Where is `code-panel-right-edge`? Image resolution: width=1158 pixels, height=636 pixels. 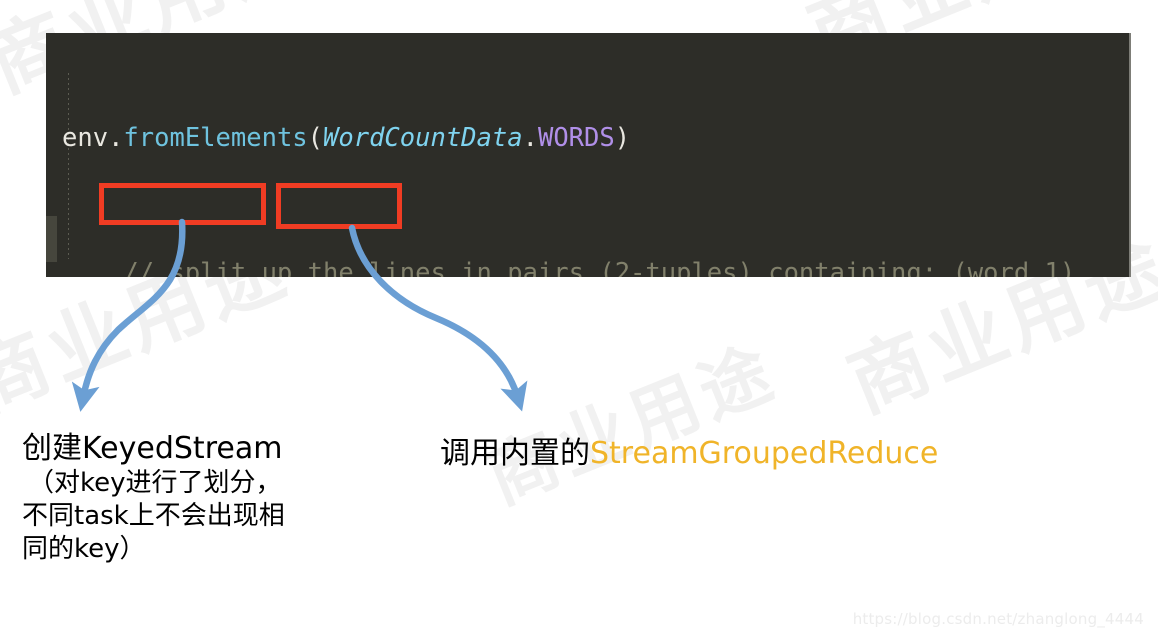 code-panel-right-edge is located at coordinates (1130, 155).